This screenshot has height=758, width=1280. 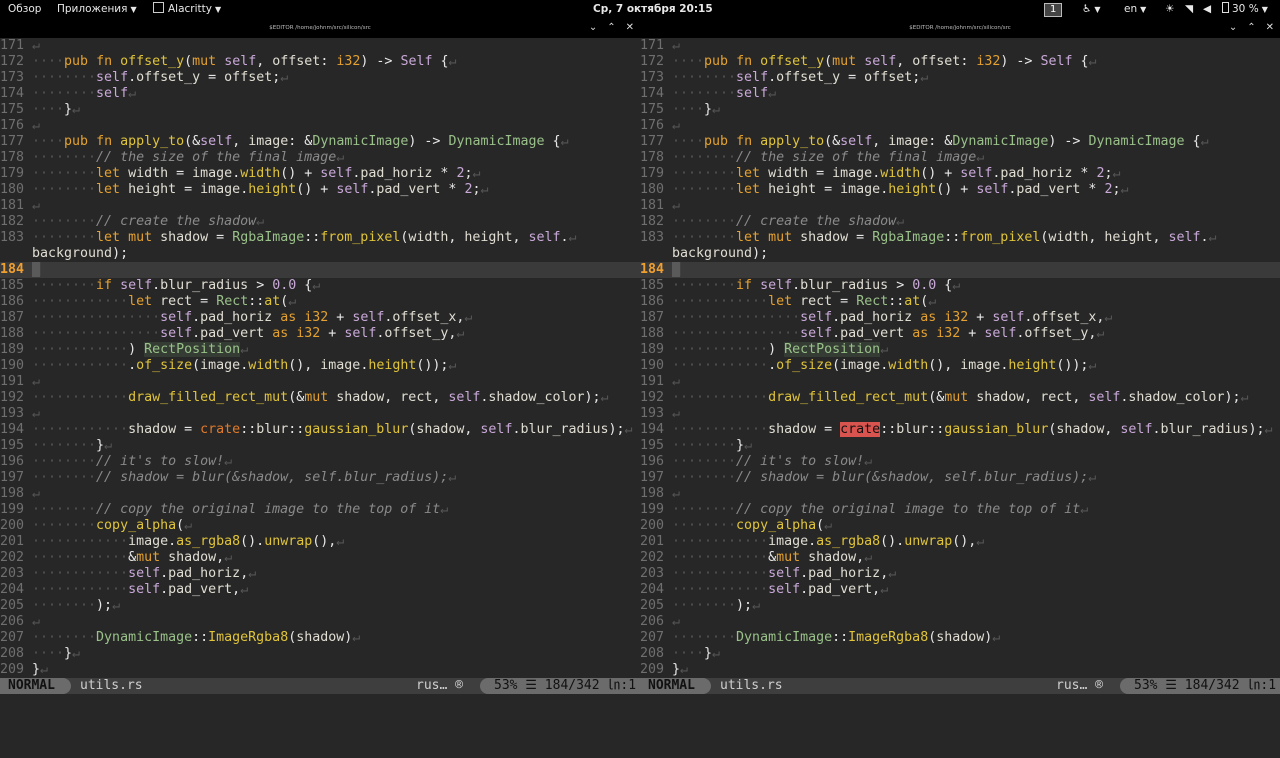 I want to click on accessibility-menu: ♿ ▼, so click(x=1091, y=9).